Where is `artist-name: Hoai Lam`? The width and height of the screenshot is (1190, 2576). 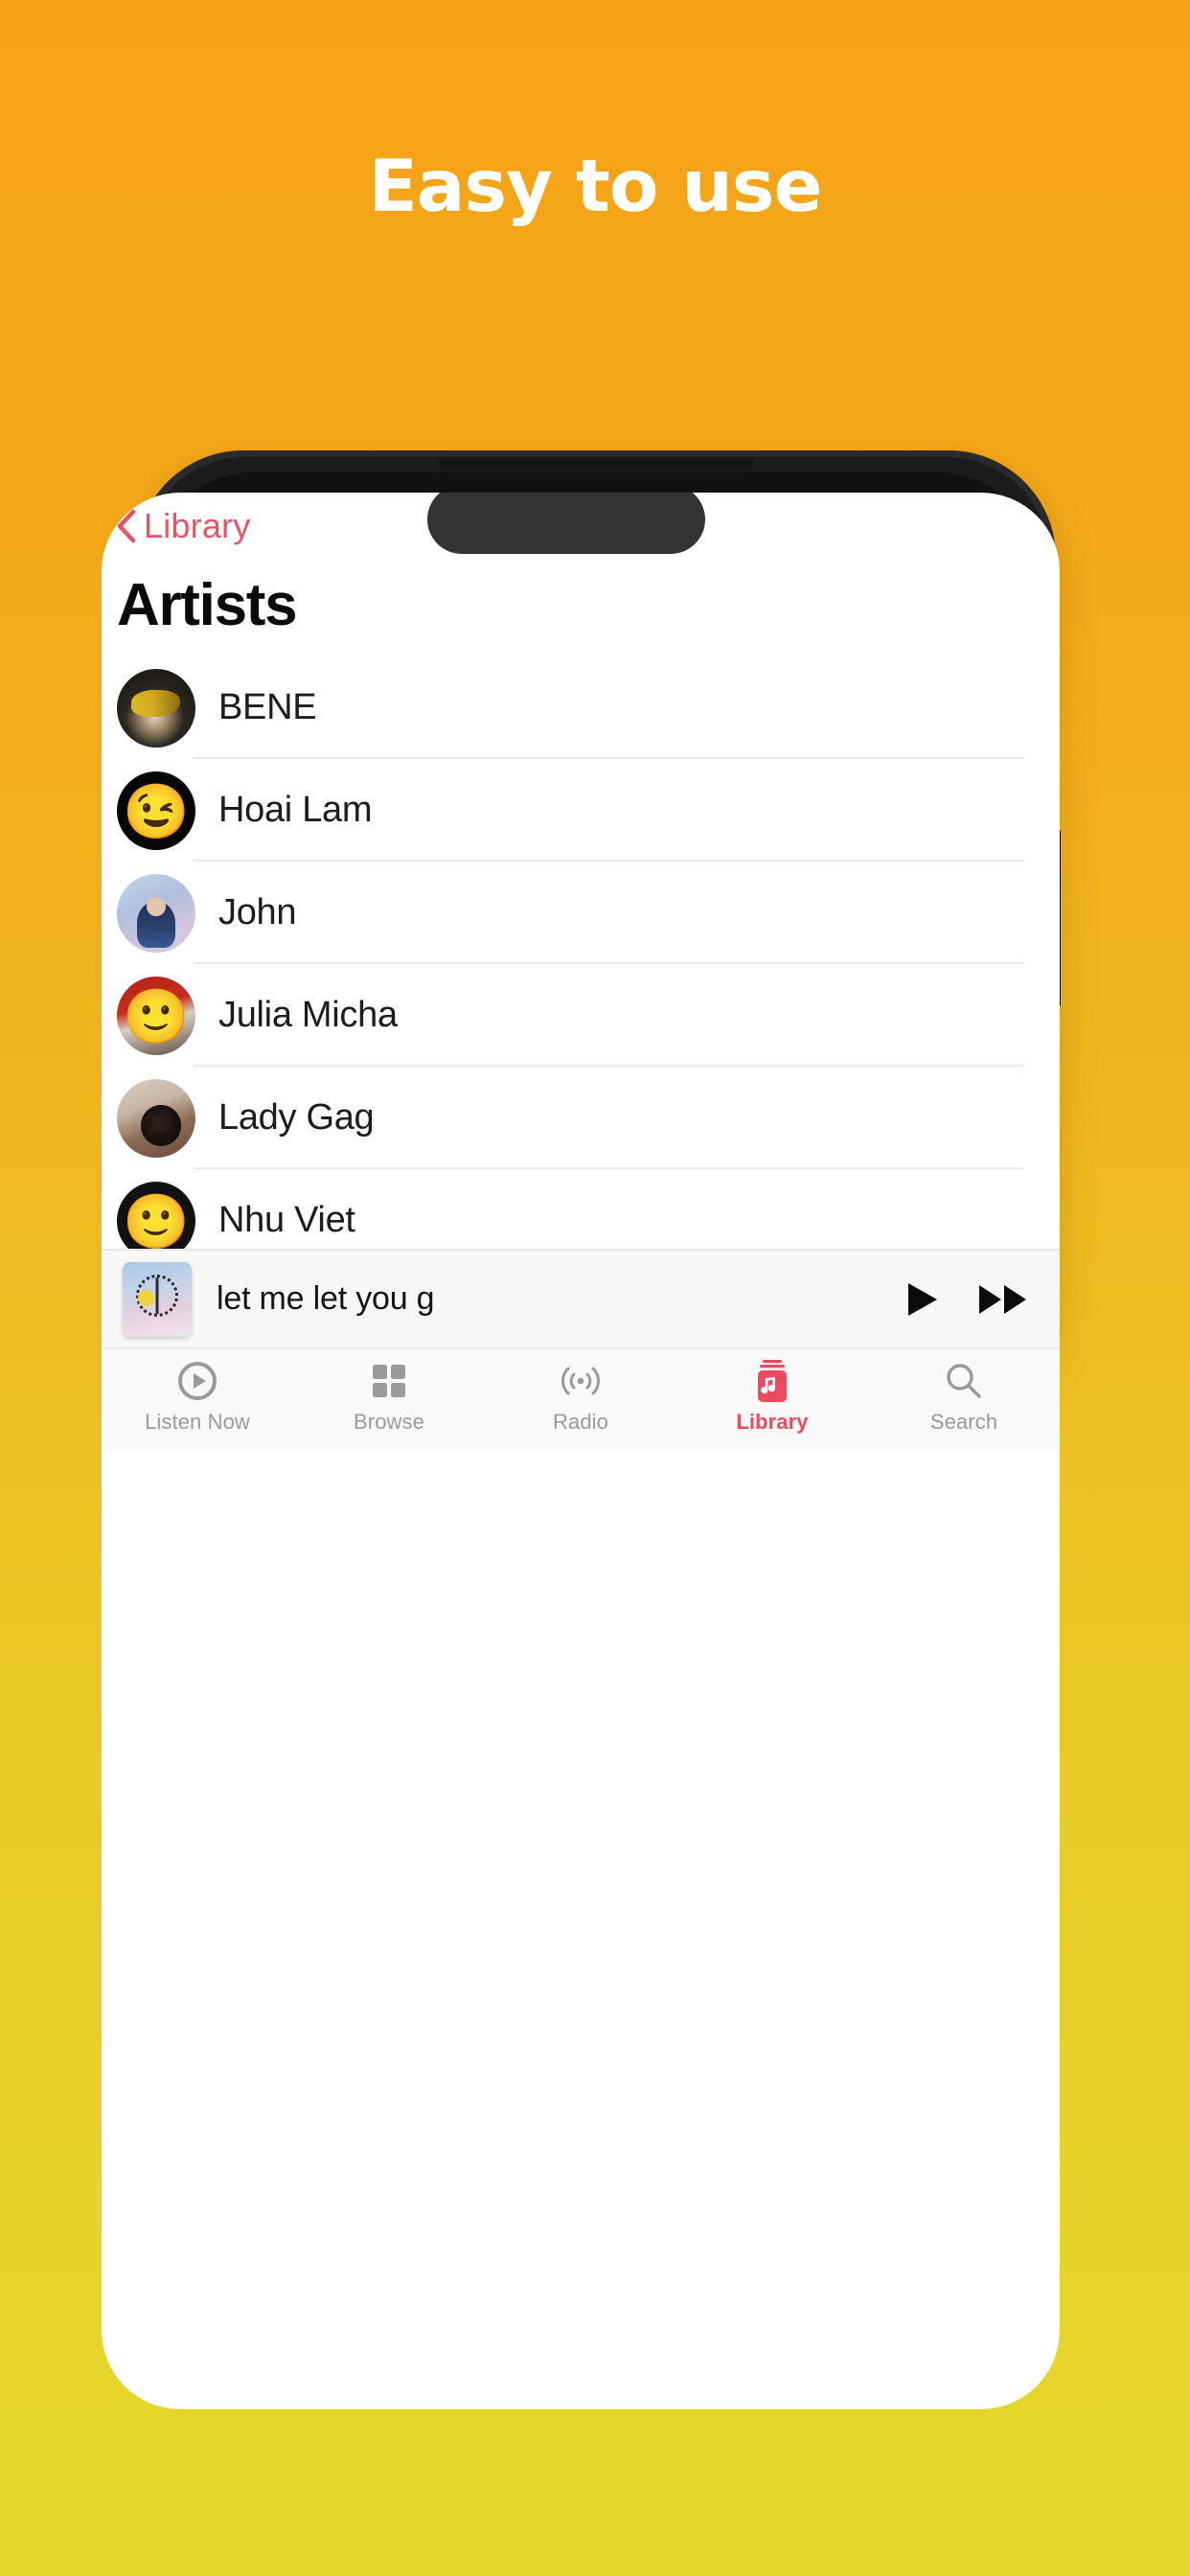 artist-name: Hoai Lam is located at coordinates (295, 810).